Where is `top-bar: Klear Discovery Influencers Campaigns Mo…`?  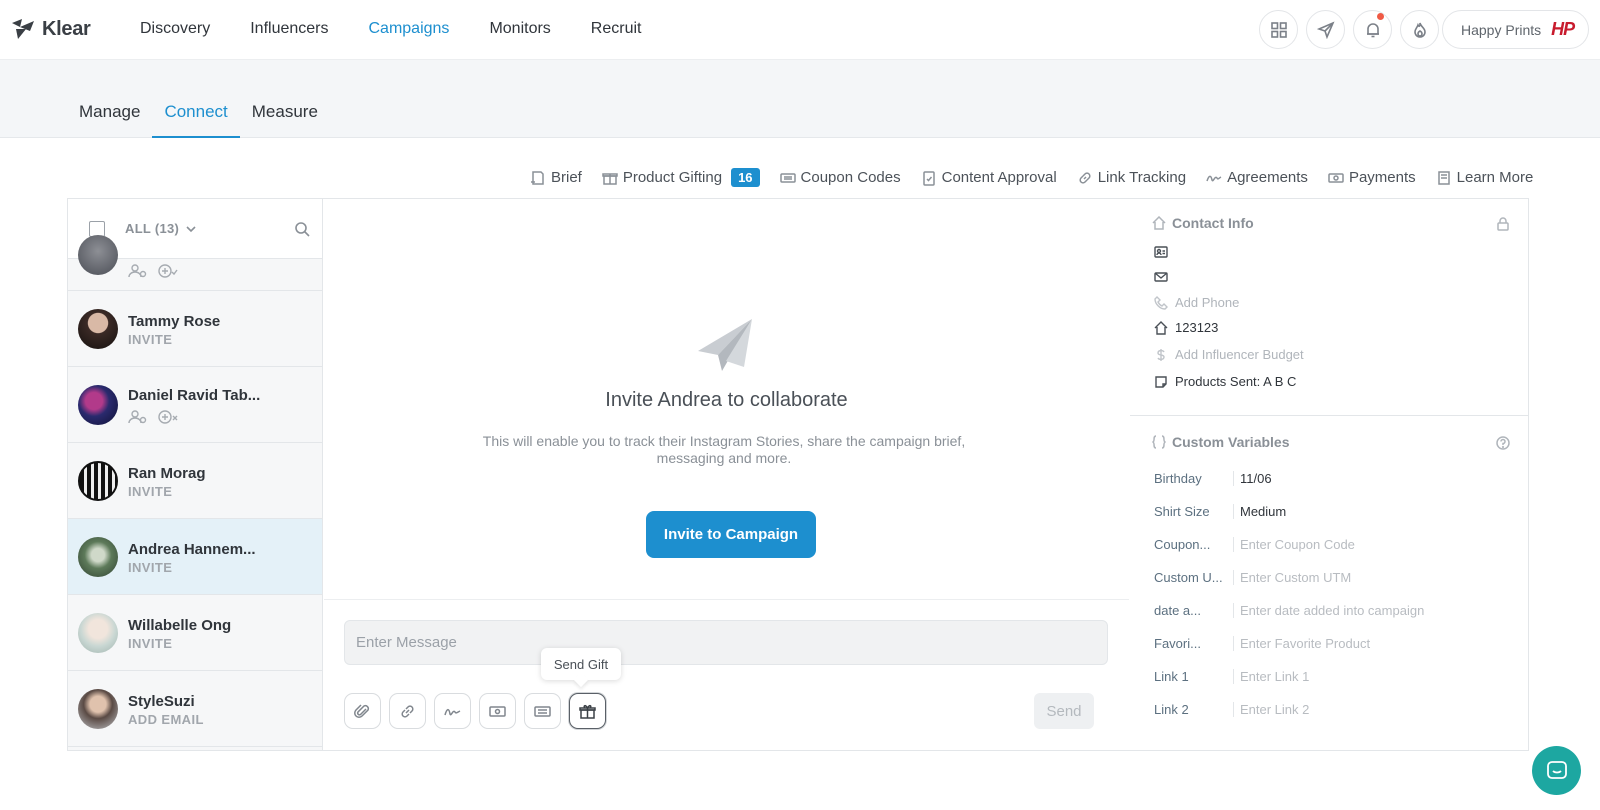
top-bar: Klear Discovery Influencers Campaigns Mo… is located at coordinates (800, 30).